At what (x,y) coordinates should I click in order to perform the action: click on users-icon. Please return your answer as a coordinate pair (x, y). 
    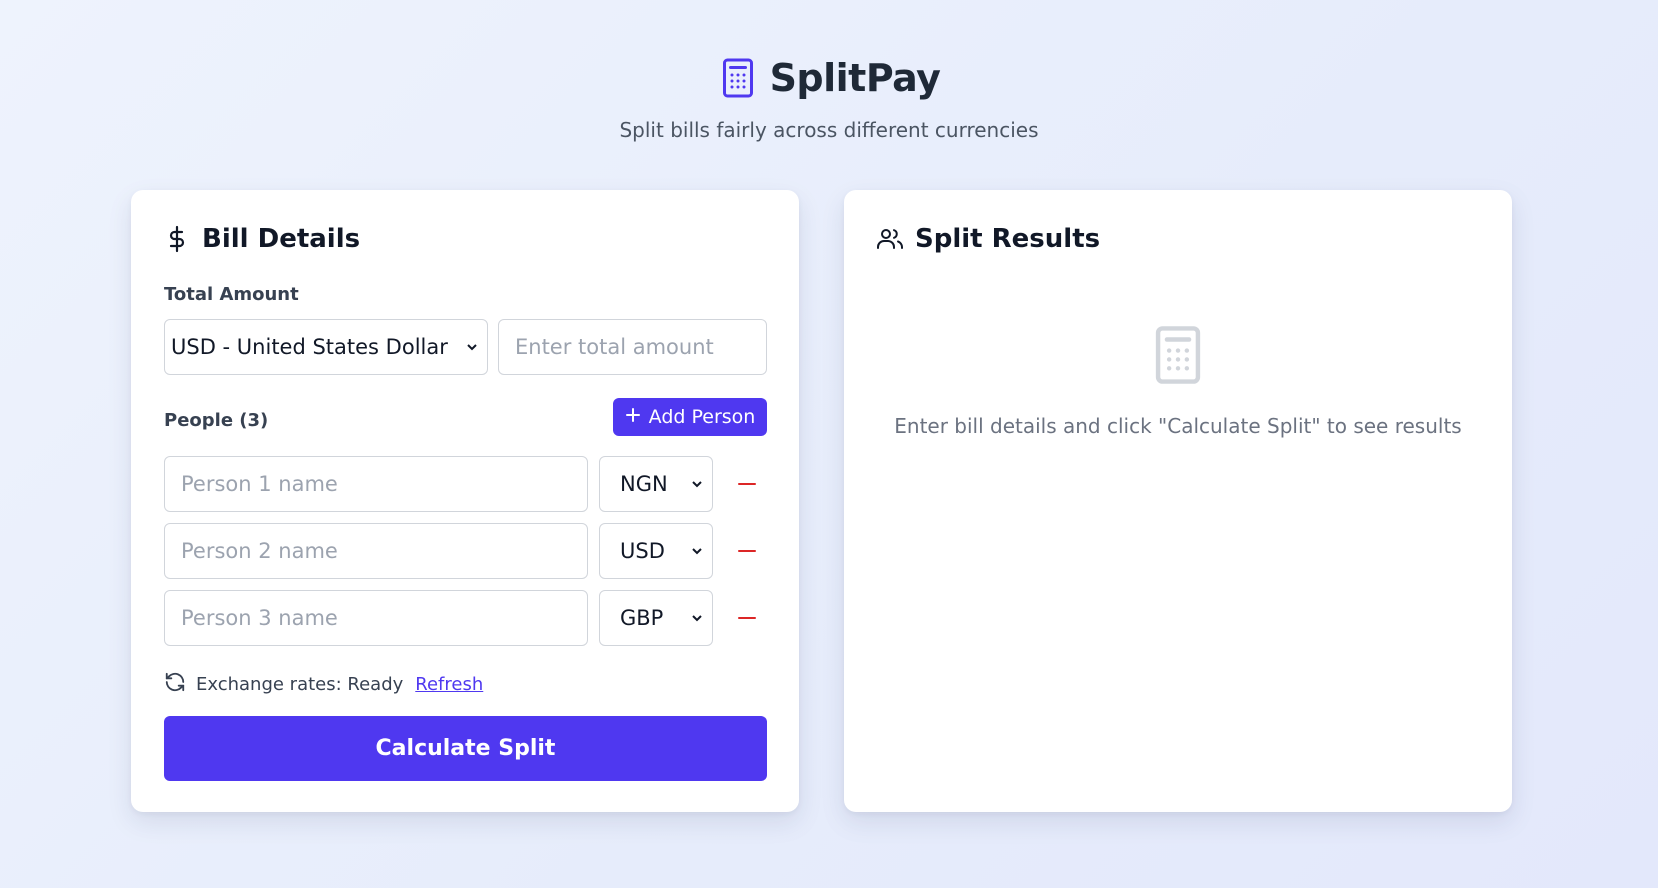
    Looking at the image, I should click on (890, 239).